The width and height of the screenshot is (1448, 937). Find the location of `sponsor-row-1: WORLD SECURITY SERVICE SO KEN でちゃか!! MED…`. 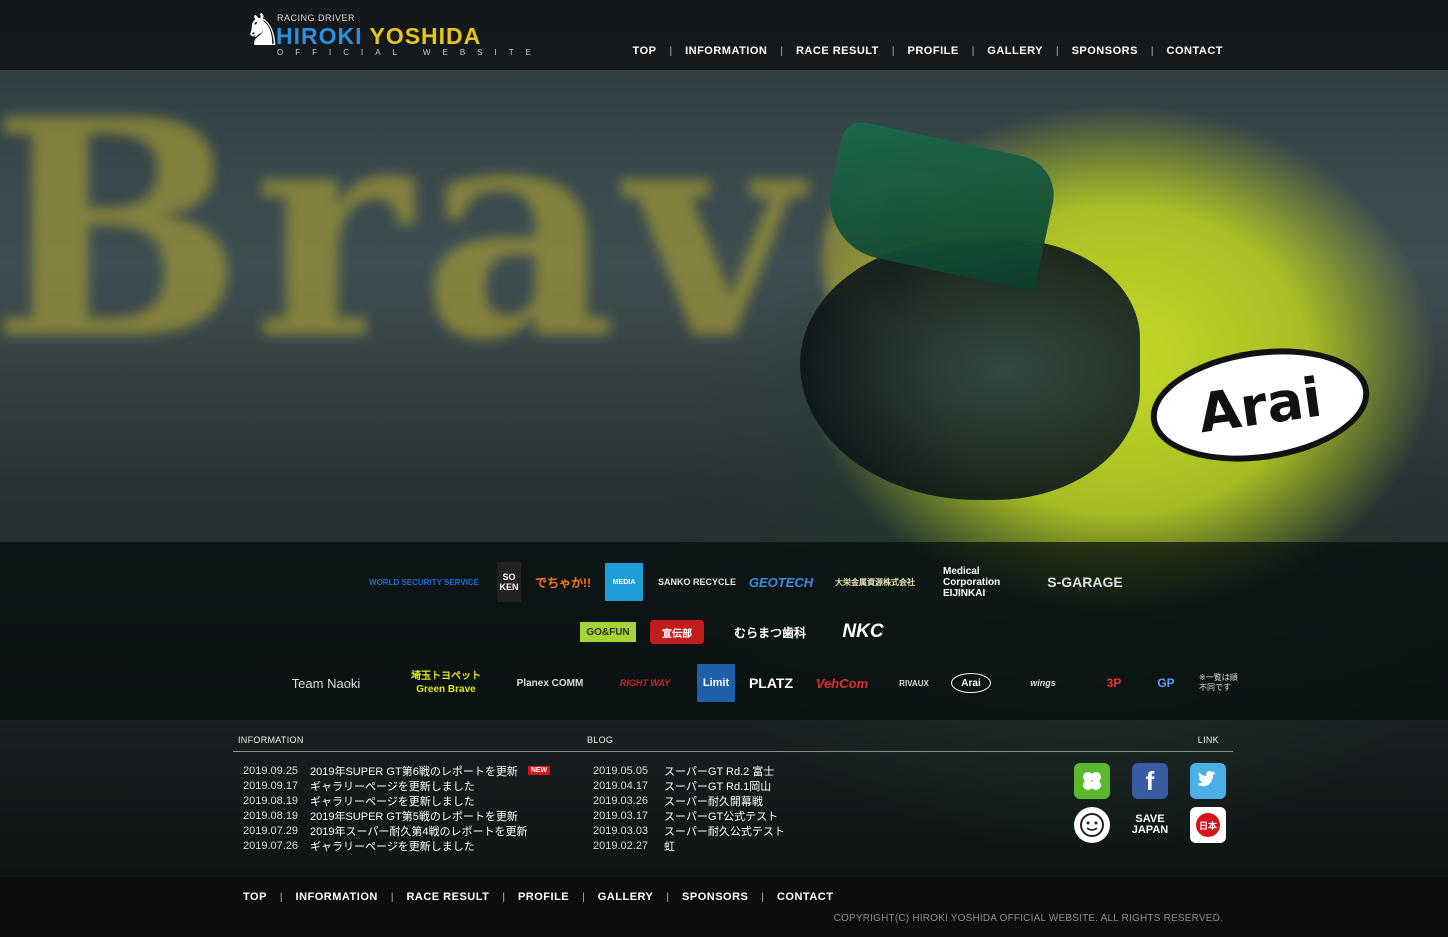

sponsor-row-1: WORLD SECURITY SERVICE SO KEN でちゃか!! MED… is located at coordinates (750, 582).